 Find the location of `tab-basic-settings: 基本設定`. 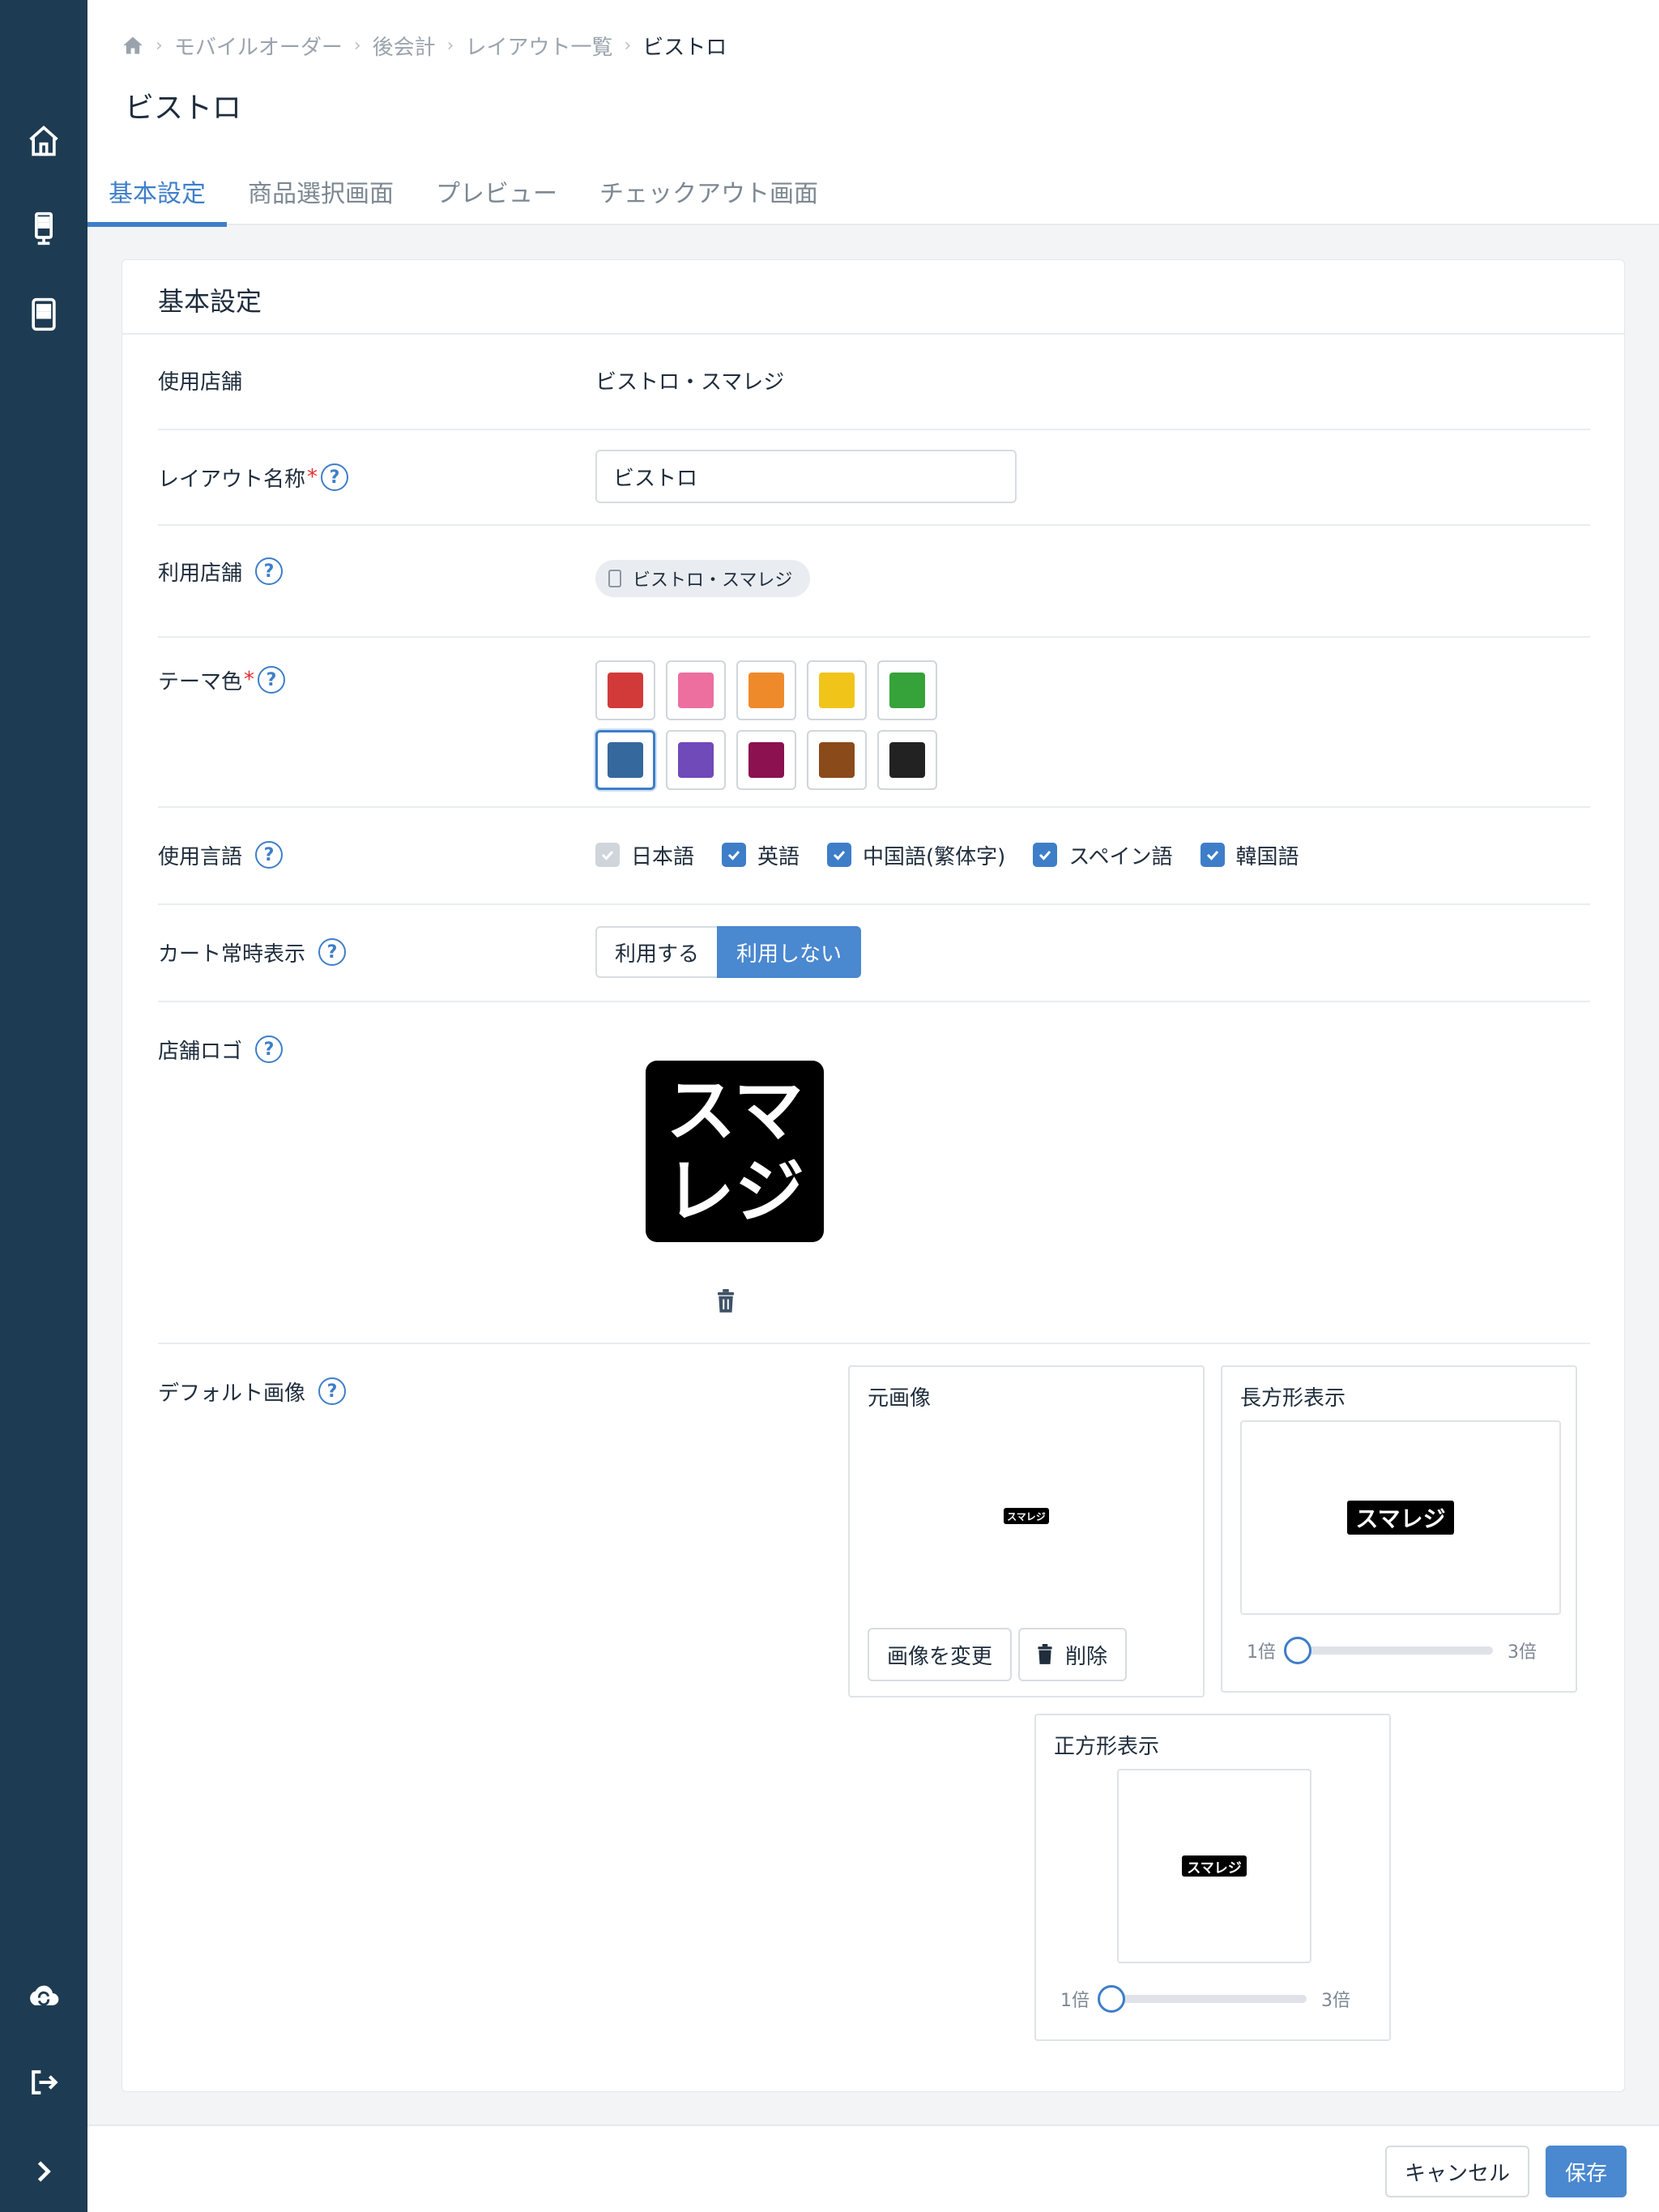

tab-basic-settings: 基本設定 is located at coordinates (157, 193).